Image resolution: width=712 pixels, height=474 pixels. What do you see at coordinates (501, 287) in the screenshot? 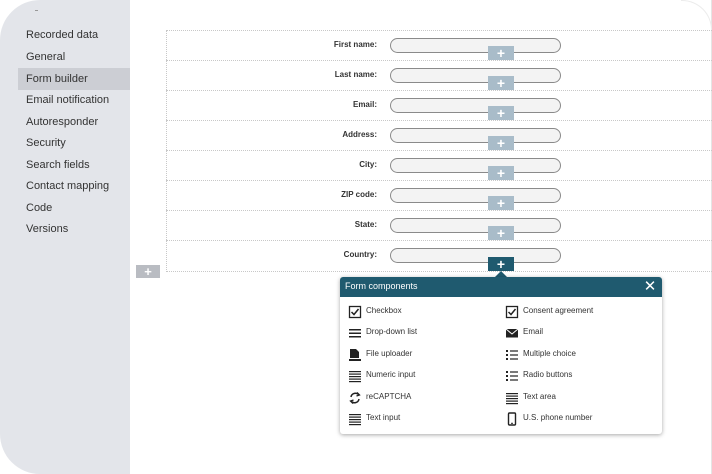
I see `popup-header: Form components ✕` at bounding box center [501, 287].